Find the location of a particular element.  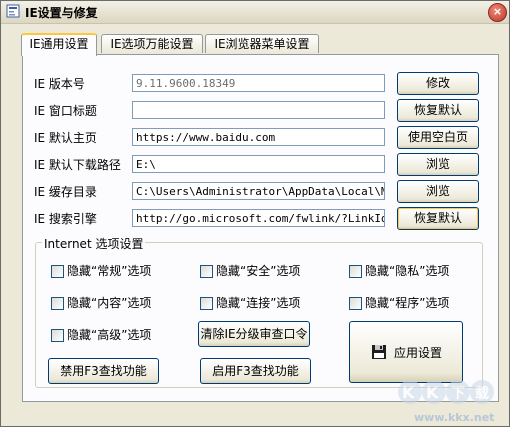

title-bar: IE设置与修复 × is located at coordinates (255, 12).